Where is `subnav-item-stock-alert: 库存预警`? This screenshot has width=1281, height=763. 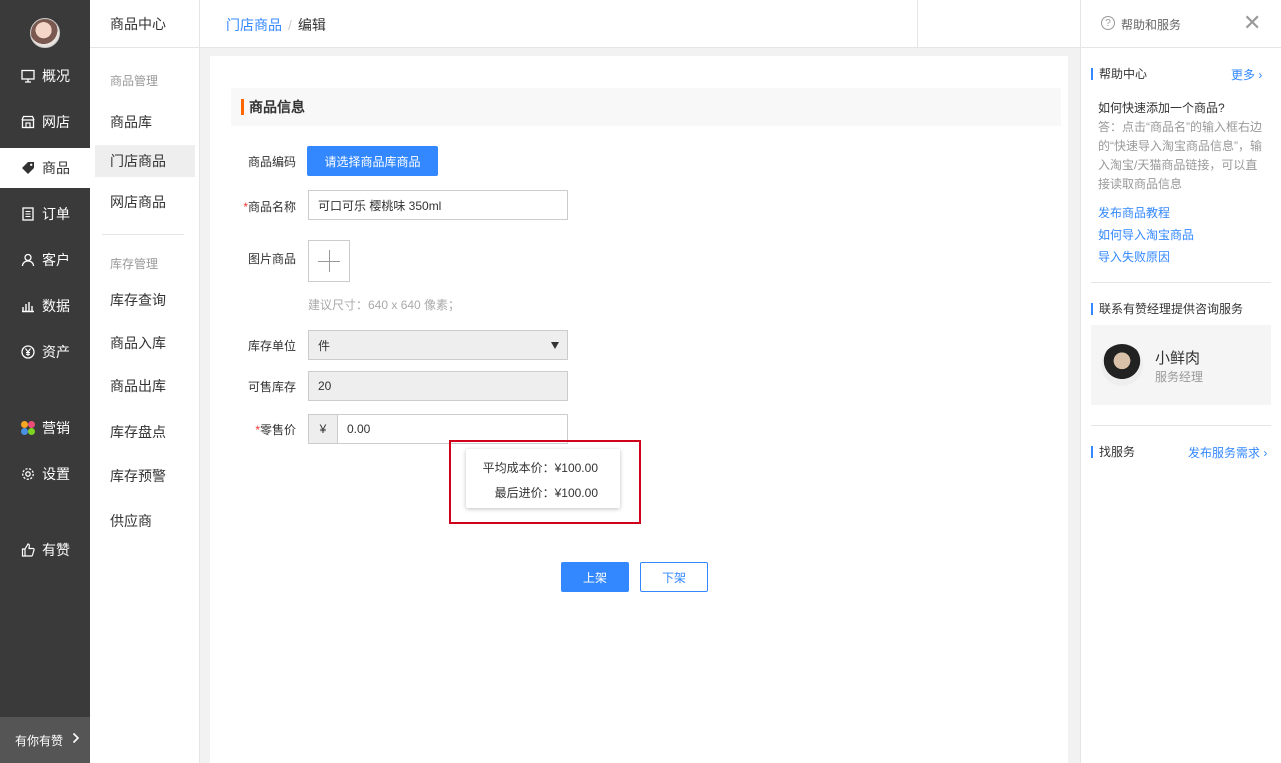
subnav-item-stock-alert: 库存预警 is located at coordinates (145, 476).